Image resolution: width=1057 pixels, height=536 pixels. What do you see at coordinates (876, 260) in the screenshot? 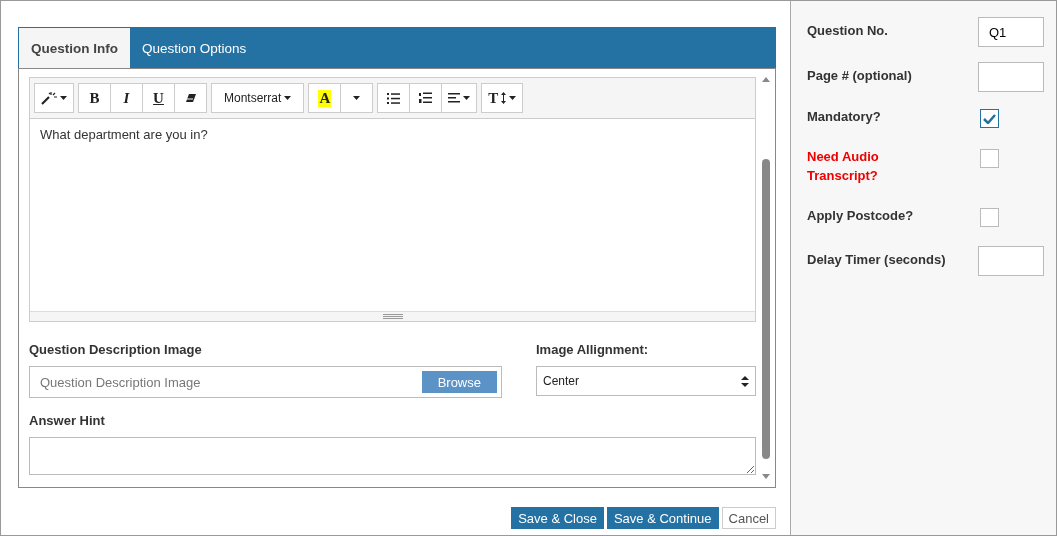
I see `setting-label: Delay Timer (seconds)` at bounding box center [876, 260].